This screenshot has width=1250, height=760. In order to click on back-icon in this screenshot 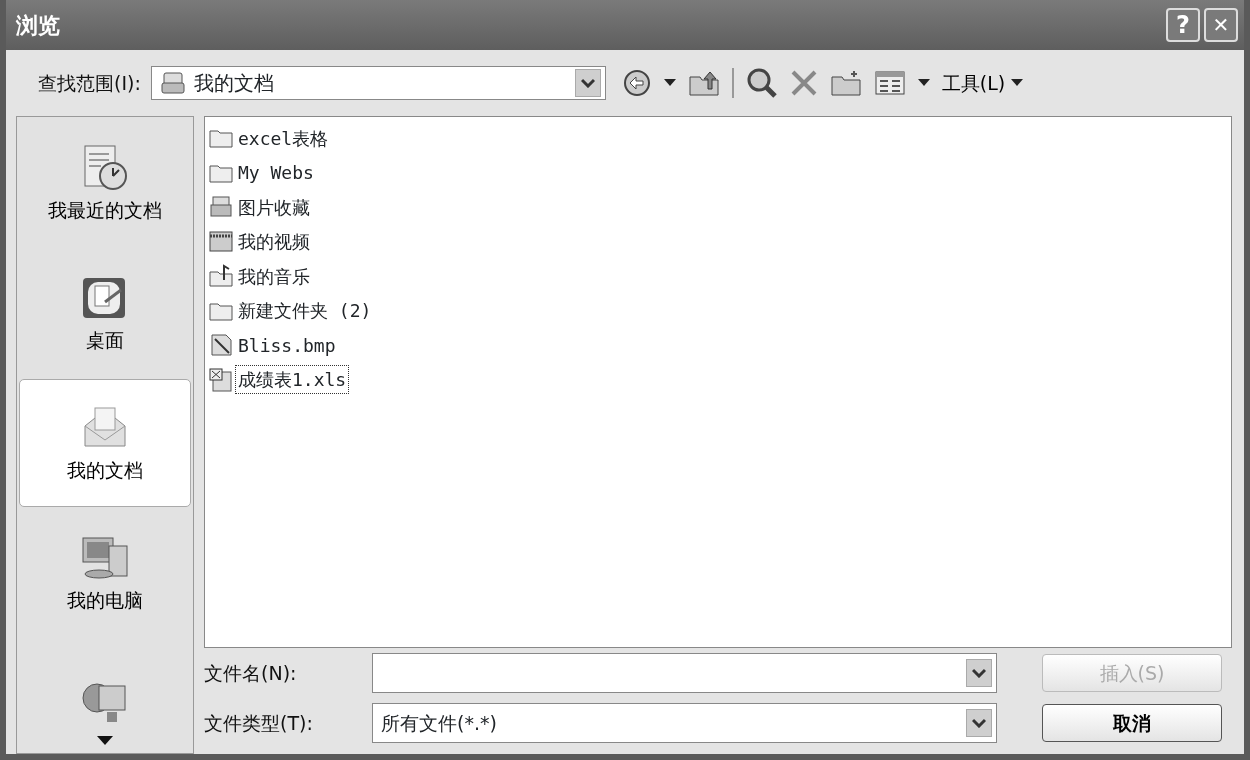, I will do `click(636, 83)`.